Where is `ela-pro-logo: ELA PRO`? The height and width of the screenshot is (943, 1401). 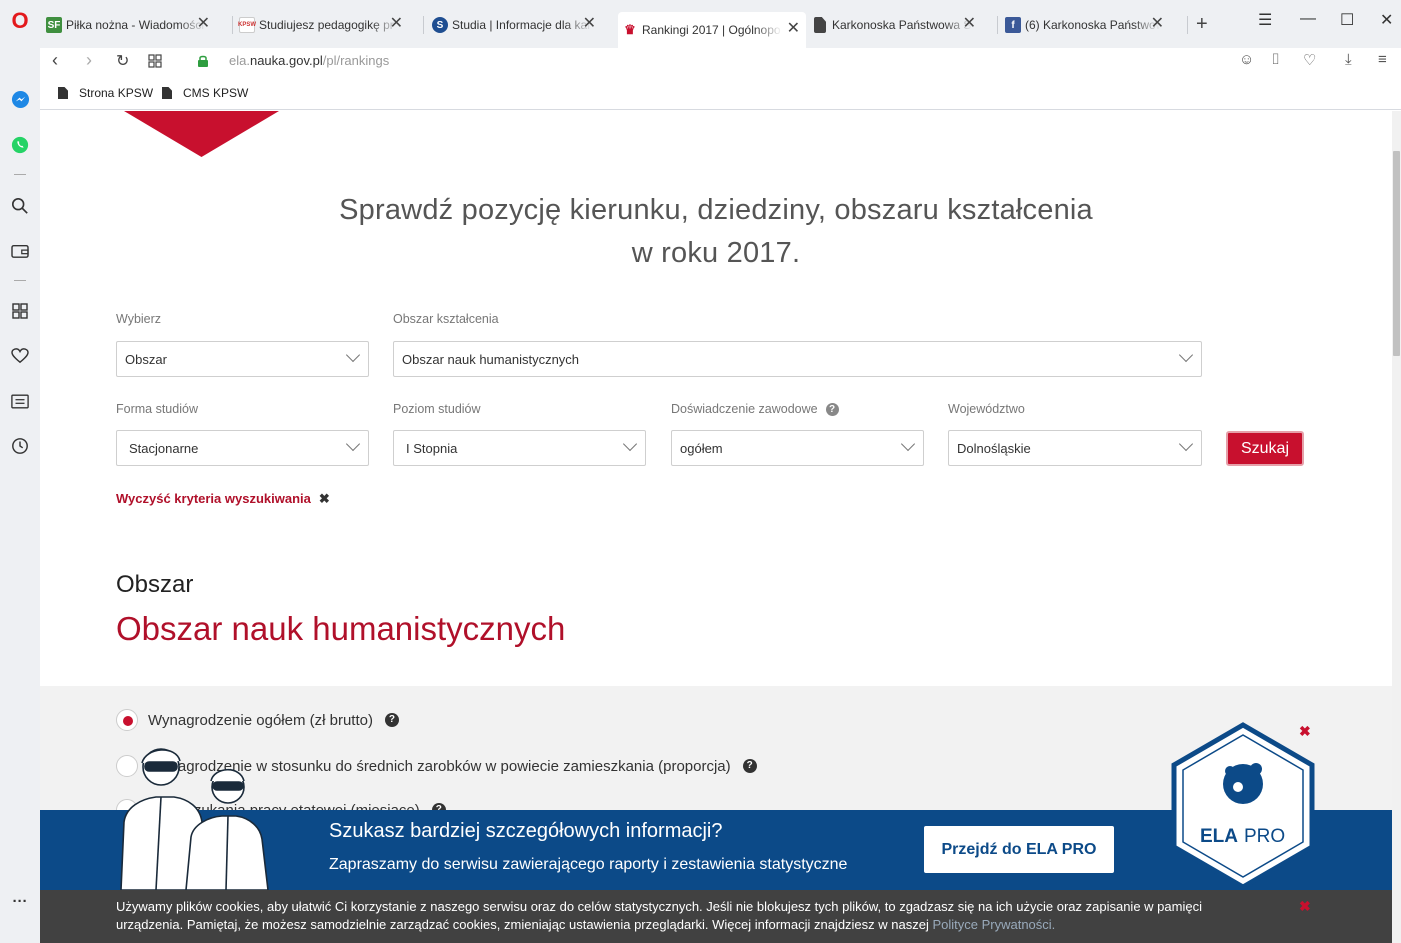 ela-pro-logo: ELA PRO is located at coordinates (1243, 806).